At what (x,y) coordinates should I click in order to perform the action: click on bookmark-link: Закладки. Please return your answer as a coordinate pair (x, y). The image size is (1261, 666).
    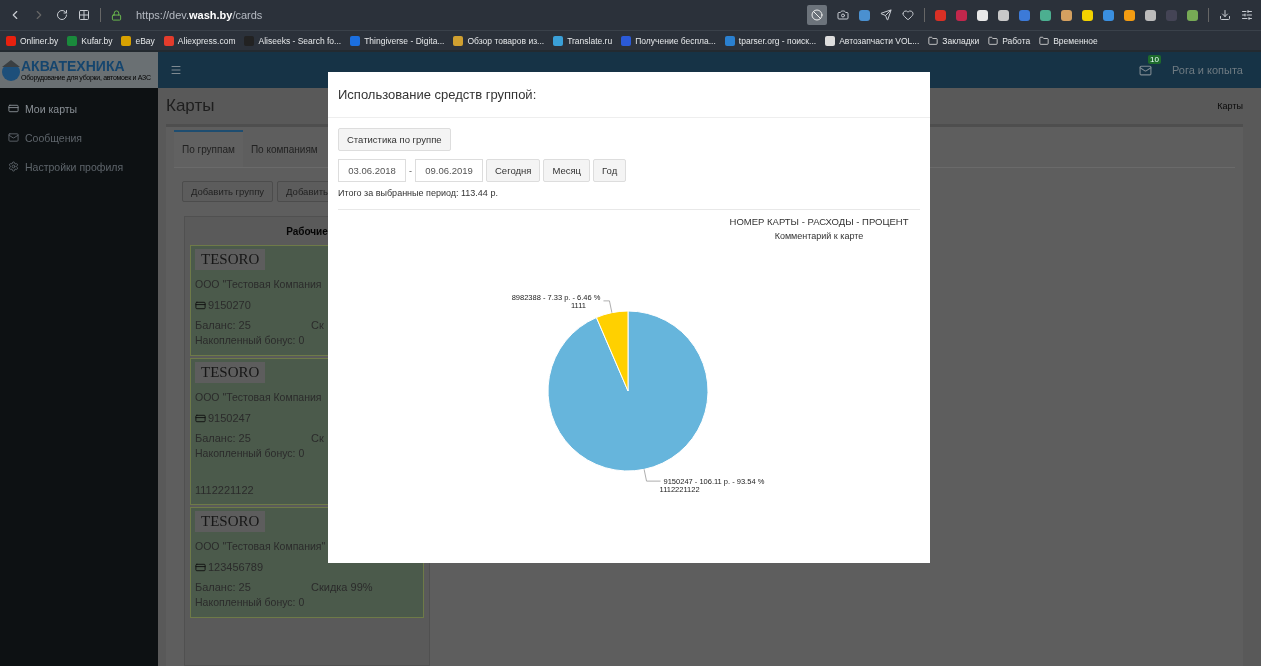
    Looking at the image, I should click on (954, 40).